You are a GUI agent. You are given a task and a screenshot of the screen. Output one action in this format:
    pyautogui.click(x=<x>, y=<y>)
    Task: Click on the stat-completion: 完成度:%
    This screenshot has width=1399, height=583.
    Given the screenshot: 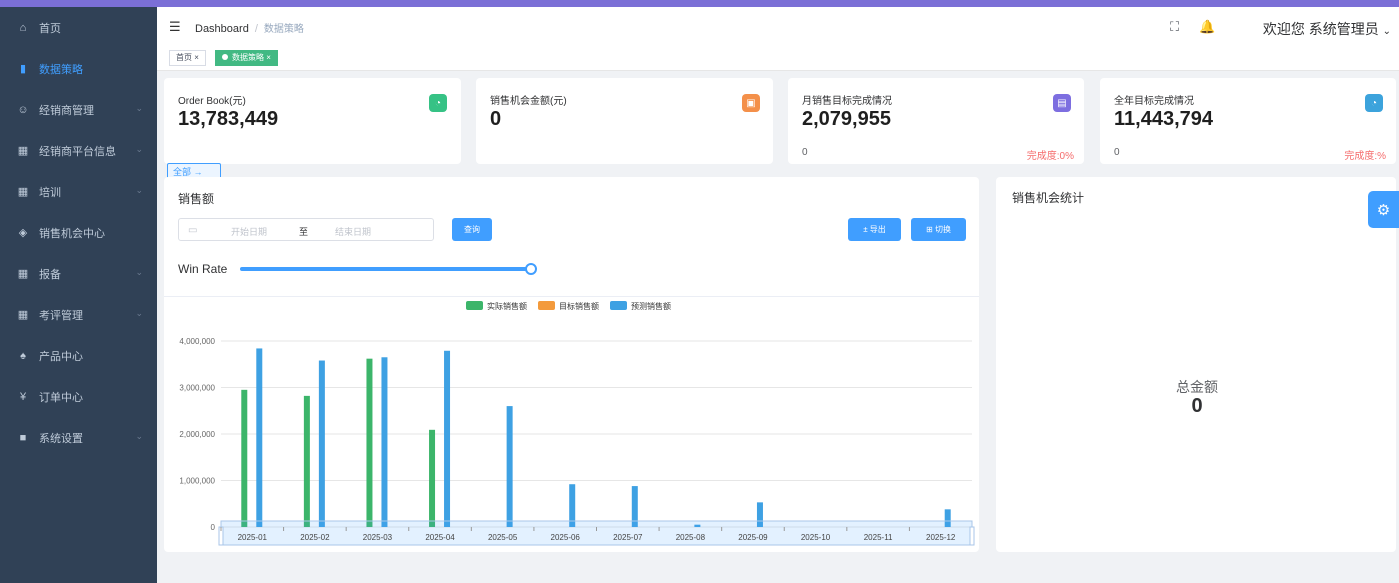 What is the action you would take?
    pyautogui.click(x=1365, y=156)
    